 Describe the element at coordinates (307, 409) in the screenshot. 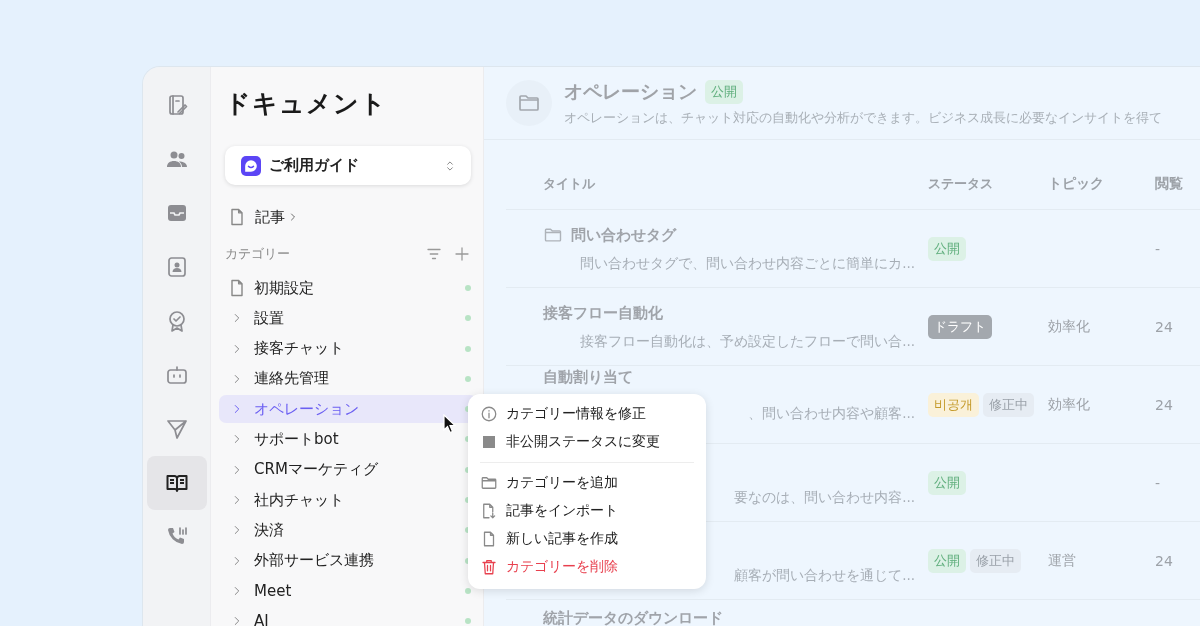

I see `category-label: オペレーション` at that location.